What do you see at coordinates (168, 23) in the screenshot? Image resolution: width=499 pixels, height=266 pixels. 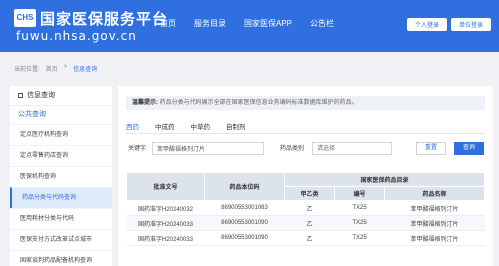 I see `nav-home: 首页` at bounding box center [168, 23].